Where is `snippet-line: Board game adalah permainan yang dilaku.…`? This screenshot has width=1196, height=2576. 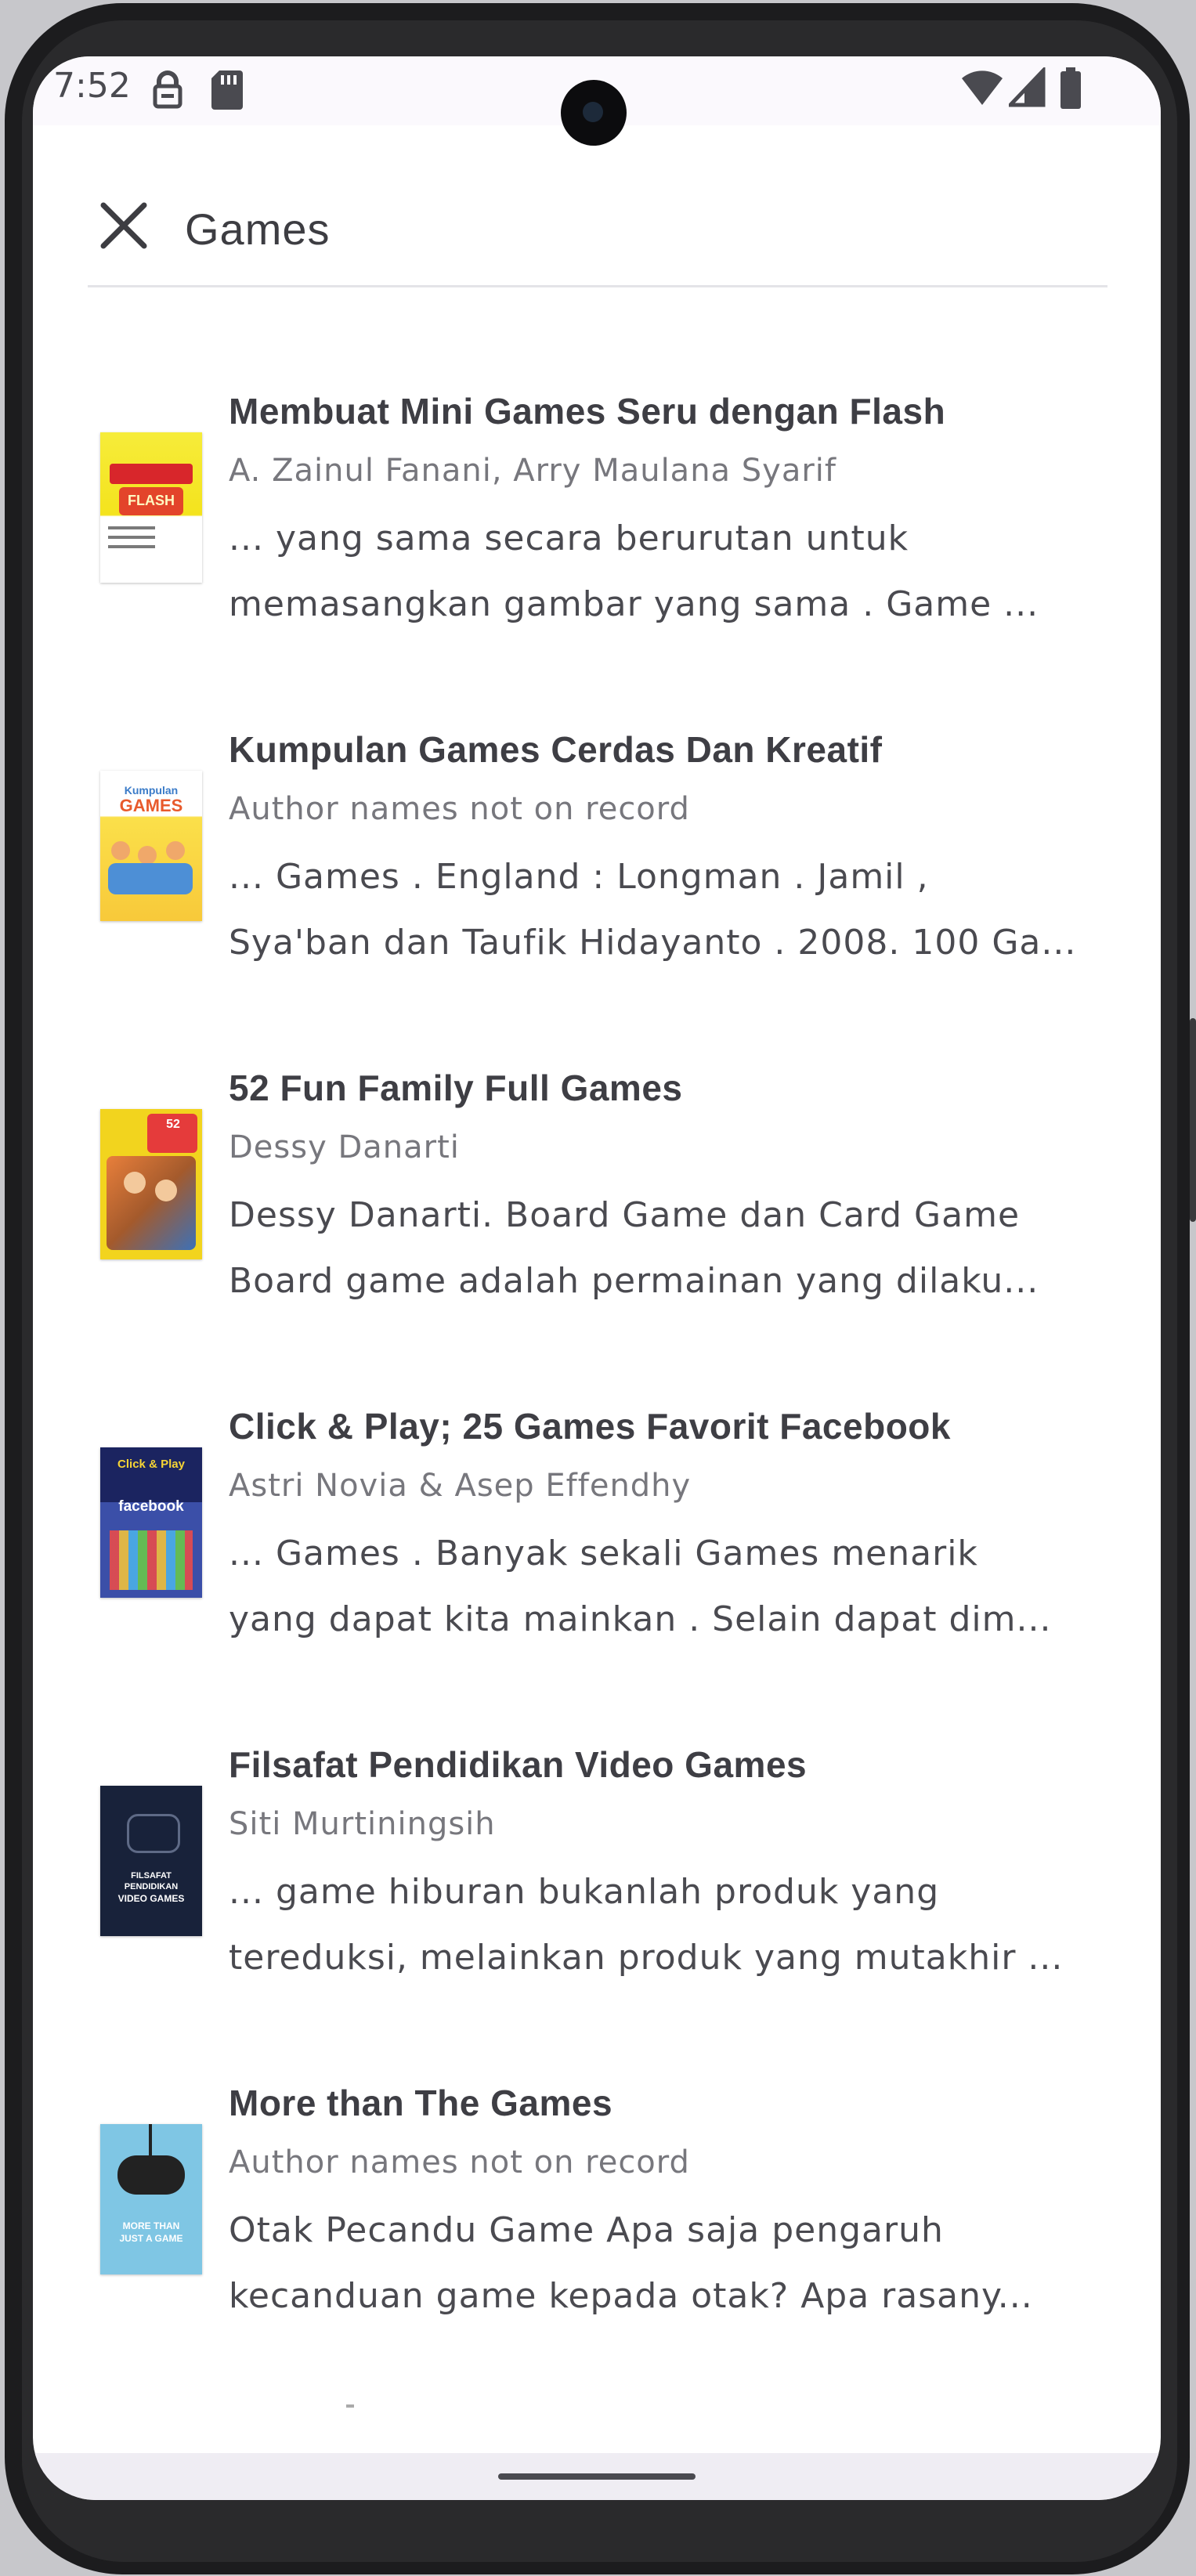
snippet-line: Board game adalah permainan yang dilaku.… is located at coordinates (634, 1281).